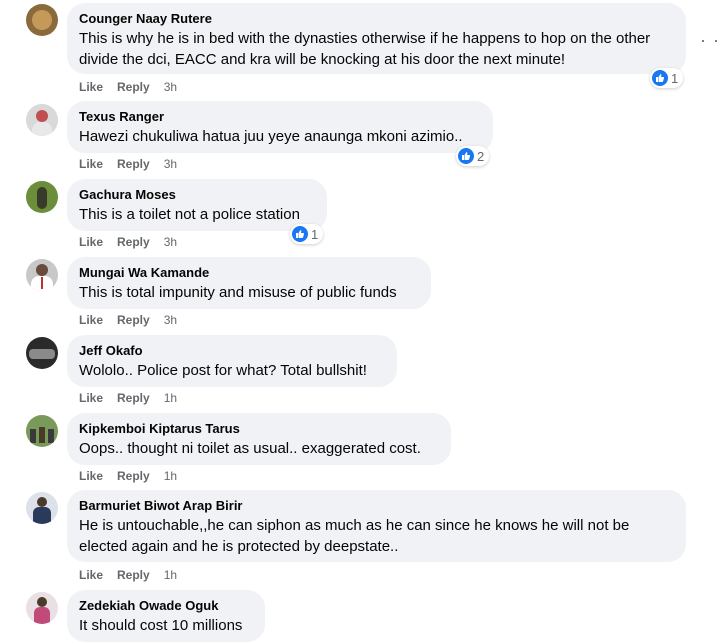 This screenshot has width=720, height=642. Describe the element at coordinates (166, 606) in the screenshot. I see `comment-author: Zedekiah Owade Oguk` at that location.